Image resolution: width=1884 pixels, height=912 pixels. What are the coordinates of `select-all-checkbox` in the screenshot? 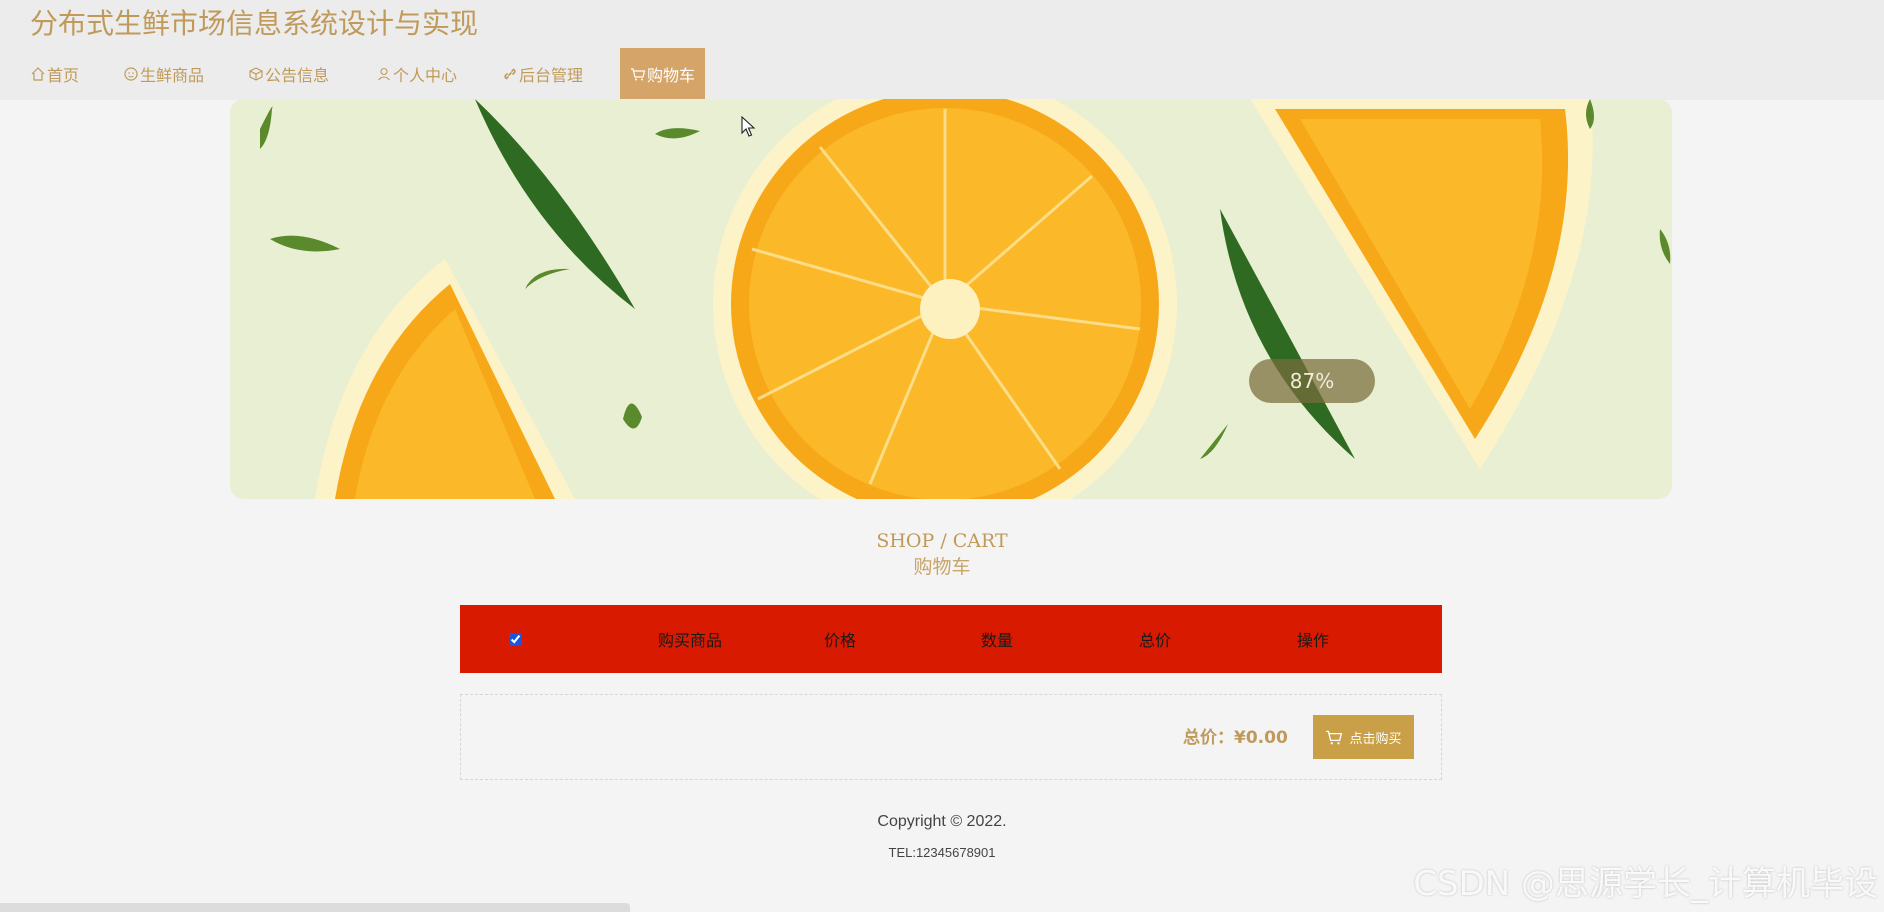 It's located at (515, 639).